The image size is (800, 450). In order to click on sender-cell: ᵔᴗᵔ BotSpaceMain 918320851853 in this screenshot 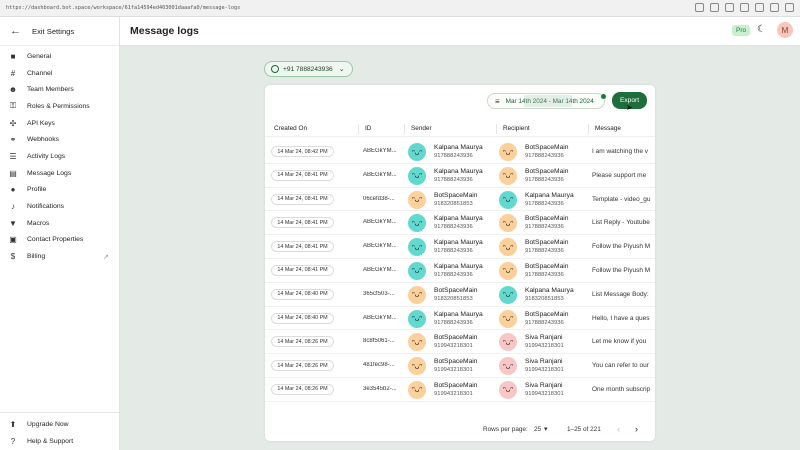, I will do `click(453, 294)`.